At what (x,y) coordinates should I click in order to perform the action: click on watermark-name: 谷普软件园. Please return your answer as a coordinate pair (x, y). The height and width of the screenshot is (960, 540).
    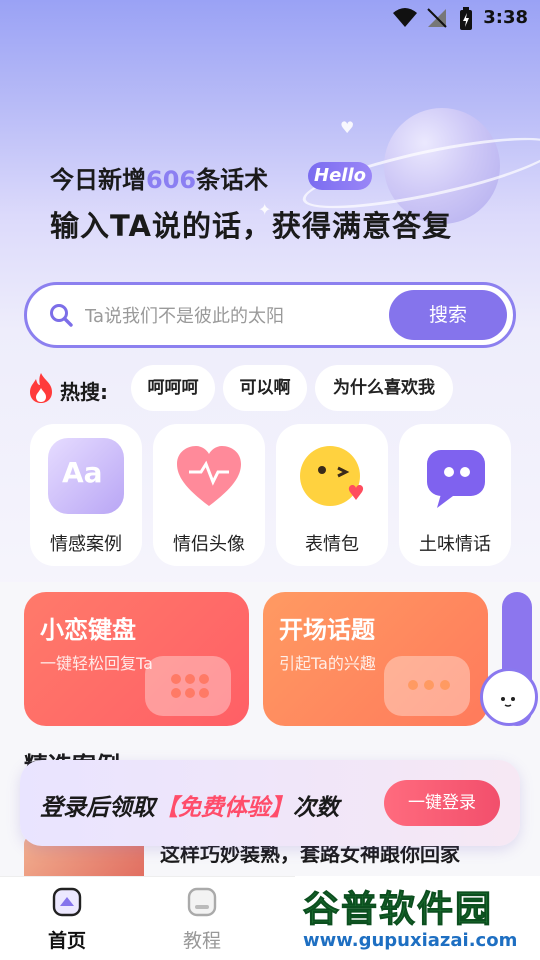
    Looking at the image, I should click on (398, 910).